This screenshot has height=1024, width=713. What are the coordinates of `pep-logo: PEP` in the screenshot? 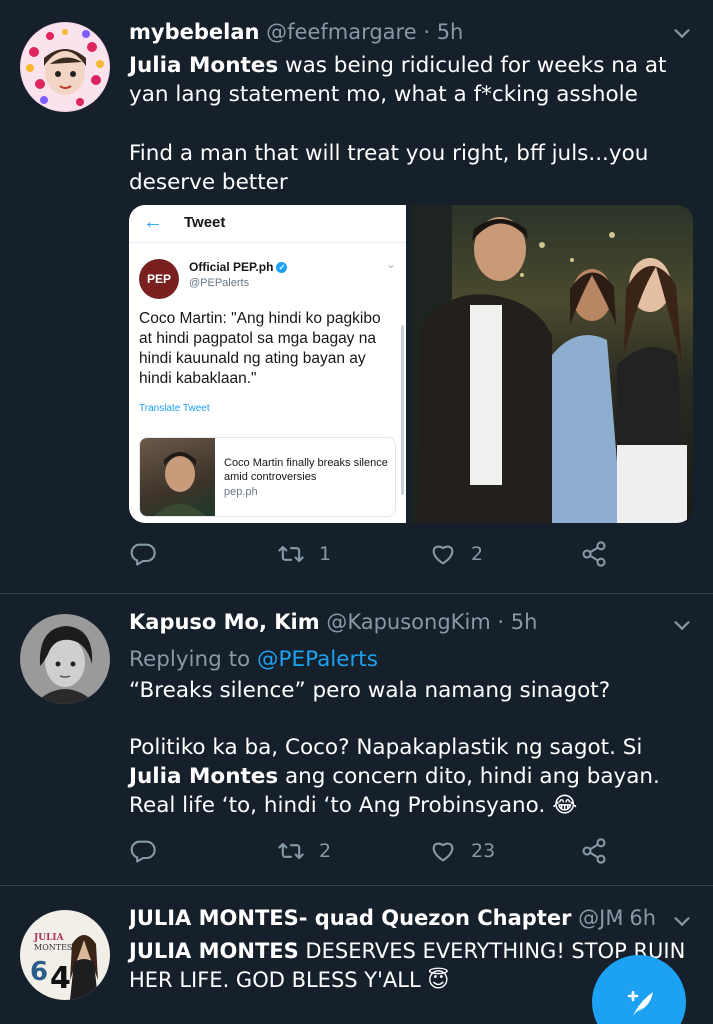 It's located at (159, 279).